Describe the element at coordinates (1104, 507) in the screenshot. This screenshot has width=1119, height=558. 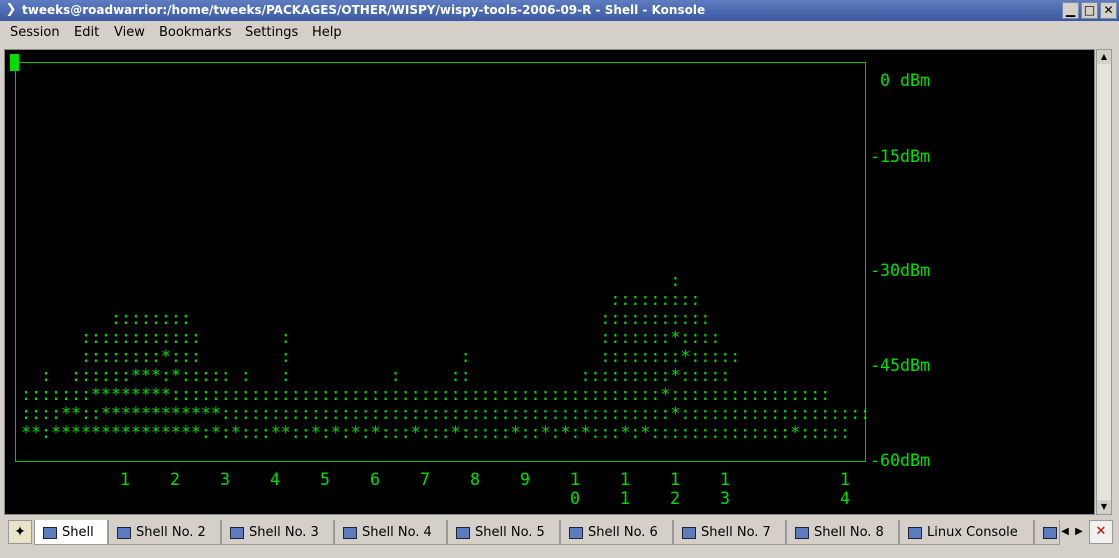
I see `scroll-down-icon: ▼` at that location.